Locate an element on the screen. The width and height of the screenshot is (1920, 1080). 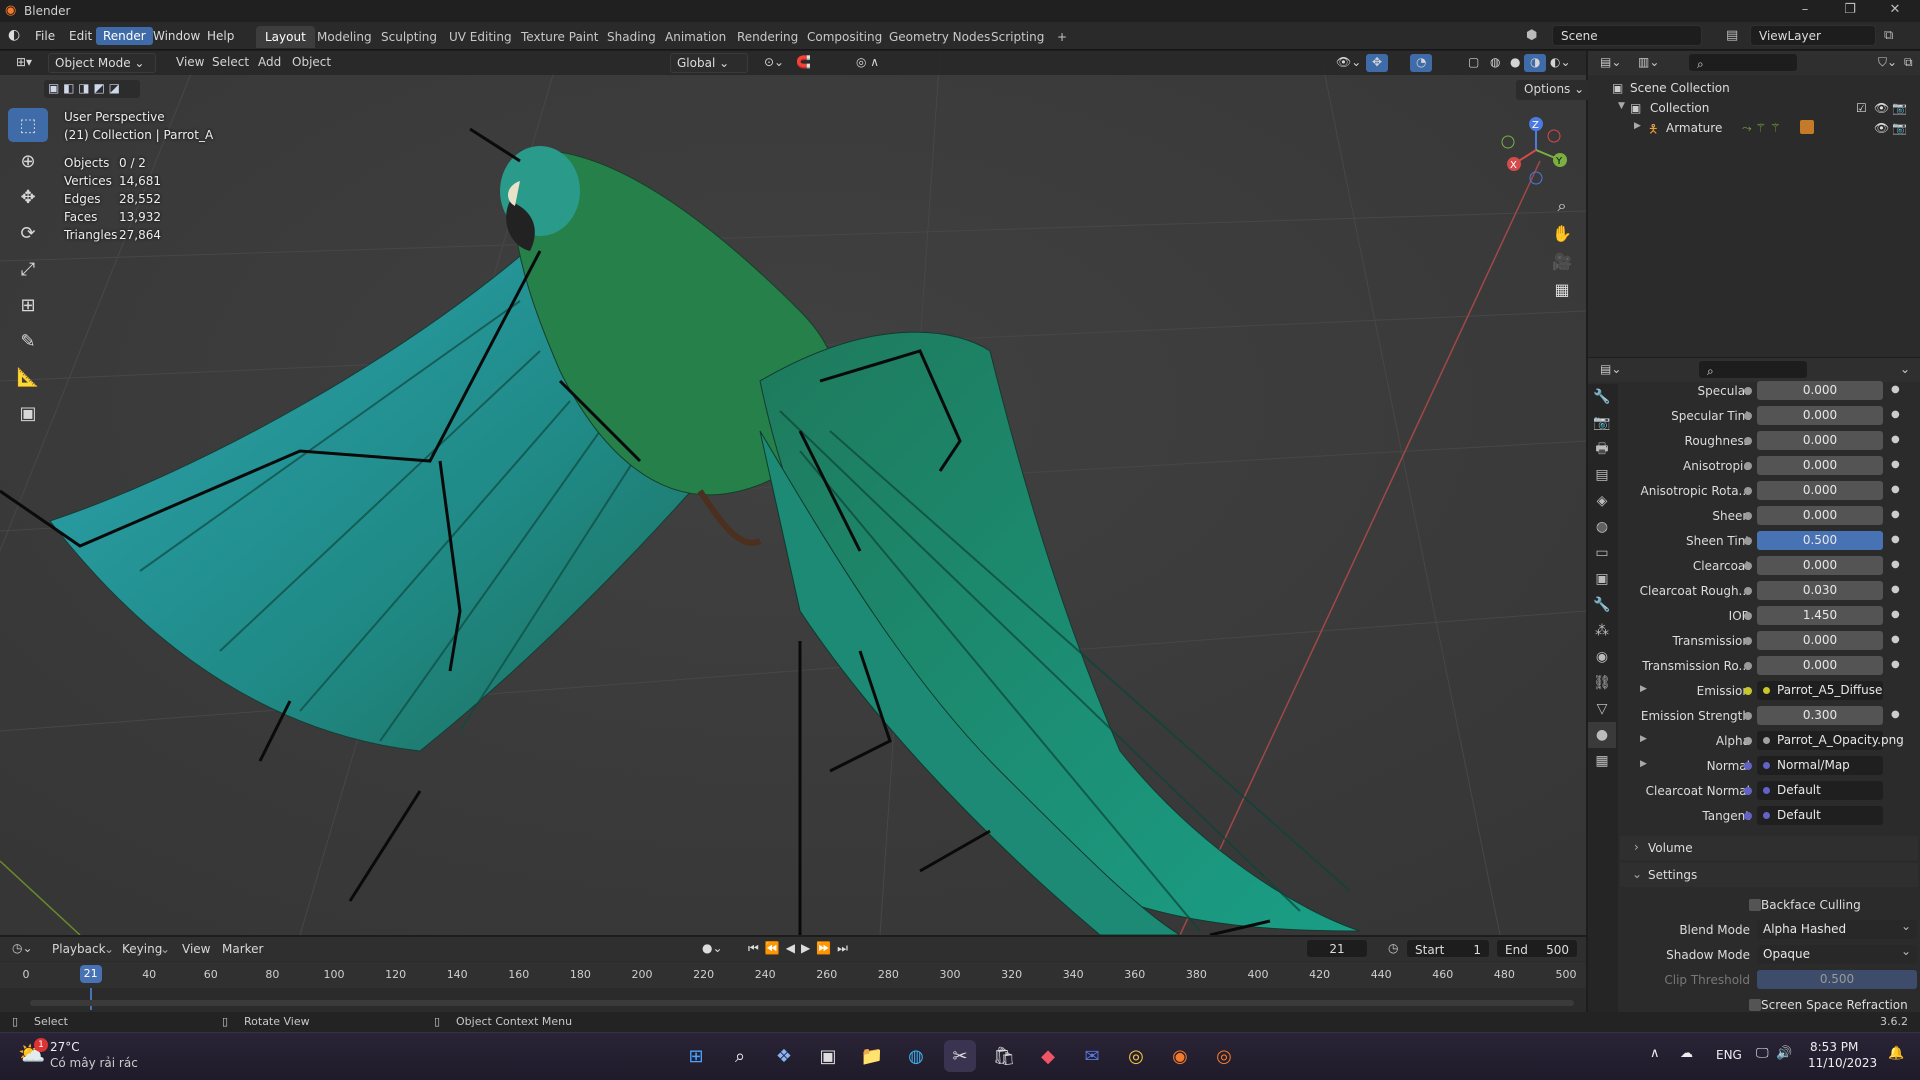
clock-icon: ◷ is located at coordinates (1393, 948).